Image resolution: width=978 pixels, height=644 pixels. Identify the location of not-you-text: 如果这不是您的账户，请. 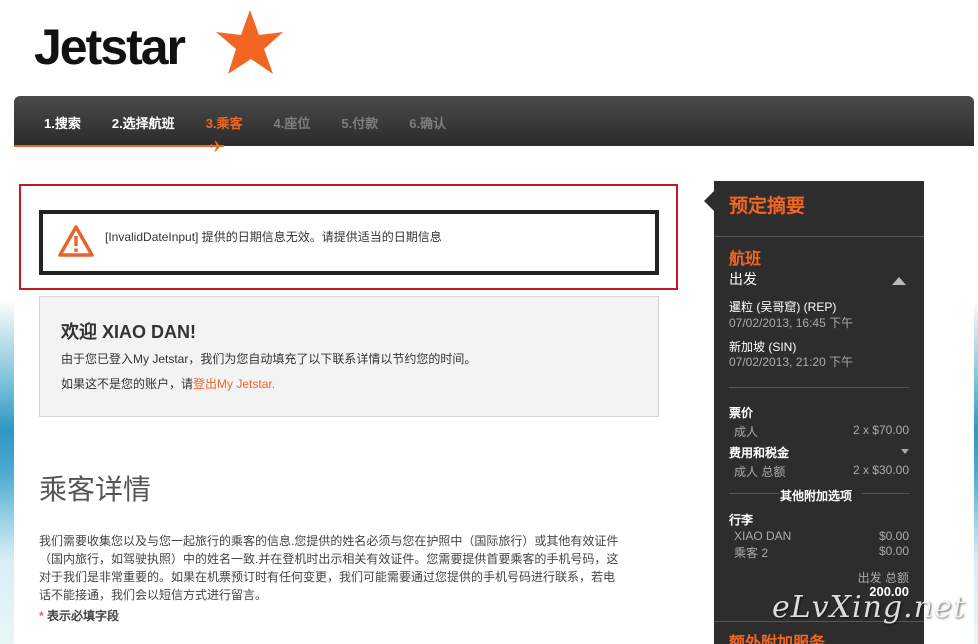
(127, 384).